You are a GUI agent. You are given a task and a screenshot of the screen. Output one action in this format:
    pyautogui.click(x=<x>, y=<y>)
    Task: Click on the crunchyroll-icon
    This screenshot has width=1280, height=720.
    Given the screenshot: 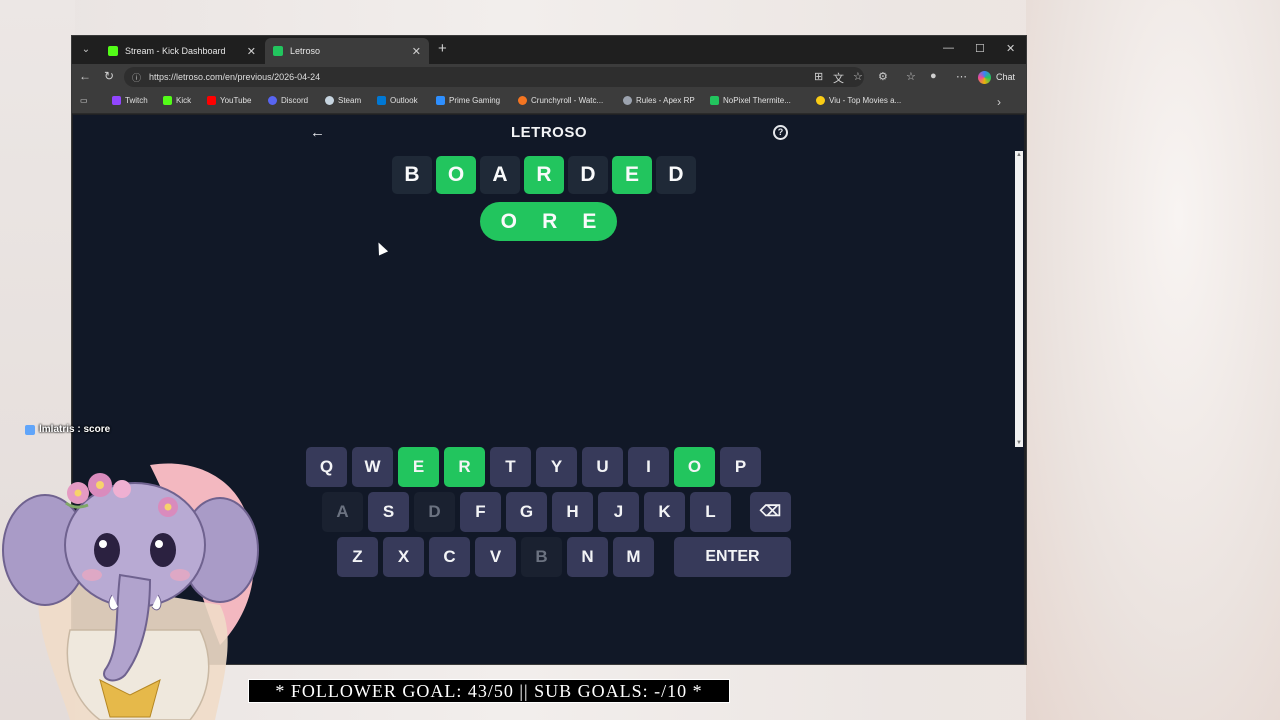 What is the action you would take?
    pyautogui.click(x=522, y=100)
    